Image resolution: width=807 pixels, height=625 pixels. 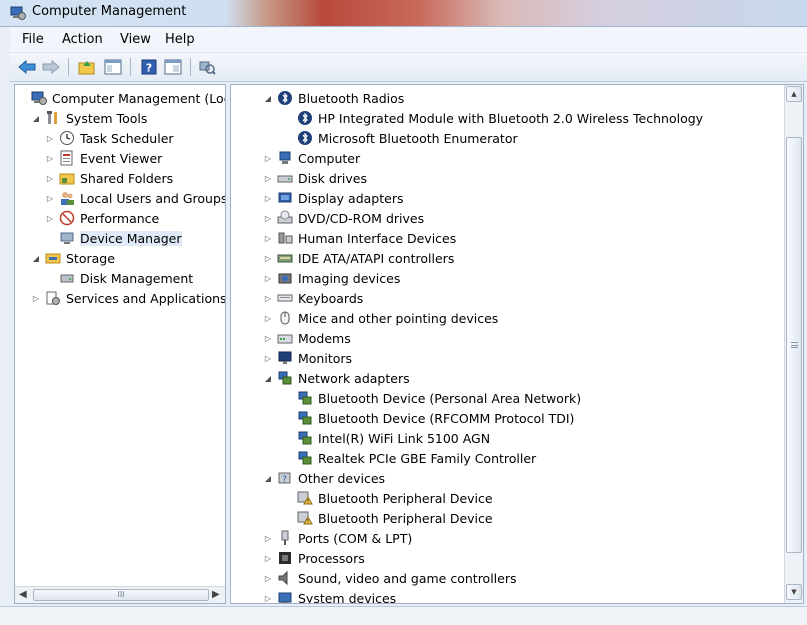 I want to click on device-item-dvd-cd-rom-drives: ▷ DVD/CD-ROM drives, so click(x=343, y=218).